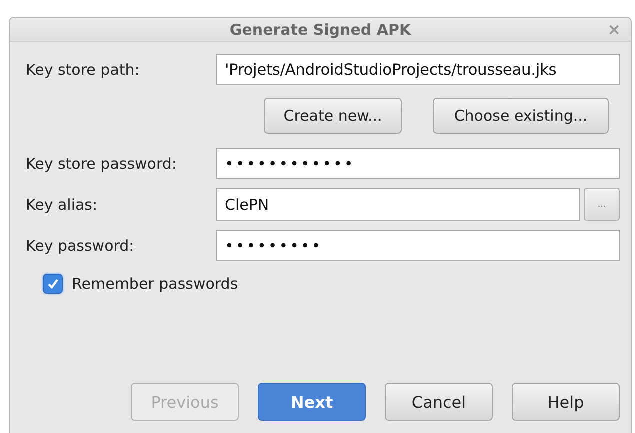  Describe the element at coordinates (155, 284) in the screenshot. I see `checkbox-label: Remember passwords` at that location.